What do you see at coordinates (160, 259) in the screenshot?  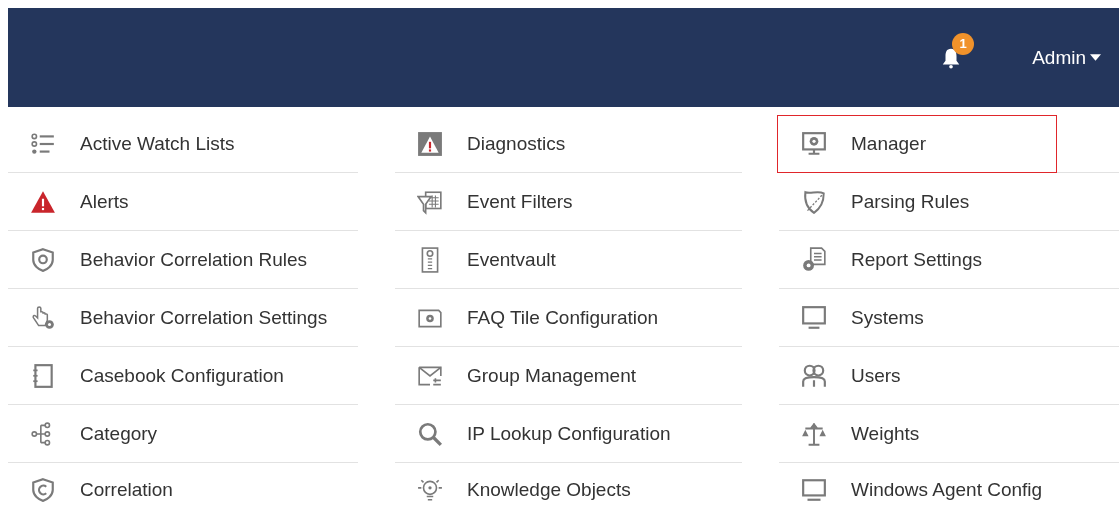 I see `menu-item: Behavior Correlation Rules` at bounding box center [160, 259].